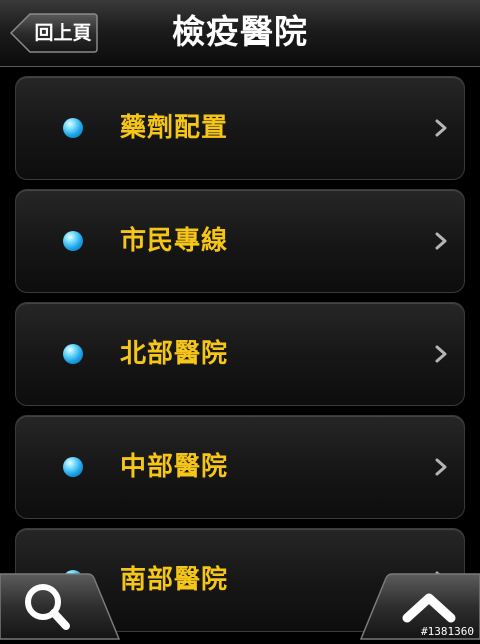 The height and width of the screenshot is (644, 480). What do you see at coordinates (174, 580) in the screenshot?
I see `list-item-label: 南部醫院` at bounding box center [174, 580].